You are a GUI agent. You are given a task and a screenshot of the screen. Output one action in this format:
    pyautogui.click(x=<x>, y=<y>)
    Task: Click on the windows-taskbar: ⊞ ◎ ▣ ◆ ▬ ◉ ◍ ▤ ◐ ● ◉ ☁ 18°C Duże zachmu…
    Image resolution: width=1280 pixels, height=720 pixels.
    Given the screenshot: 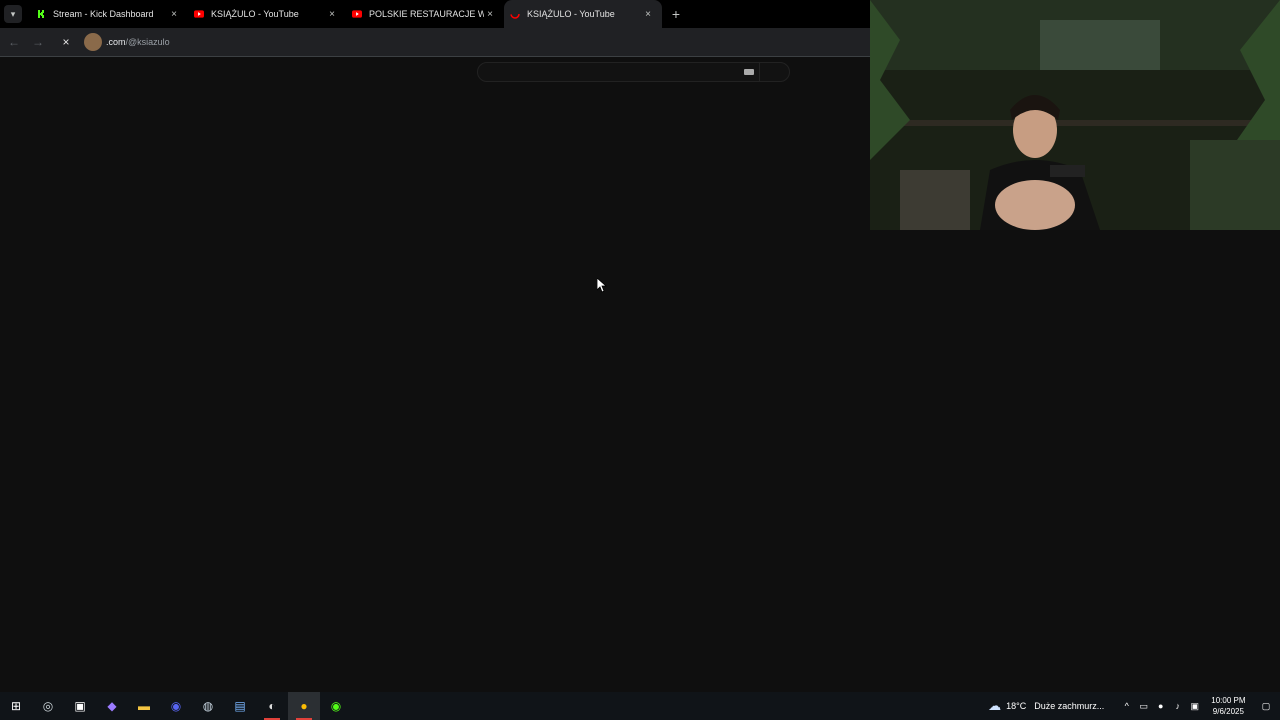 What is the action you would take?
    pyautogui.click(x=640, y=706)
    